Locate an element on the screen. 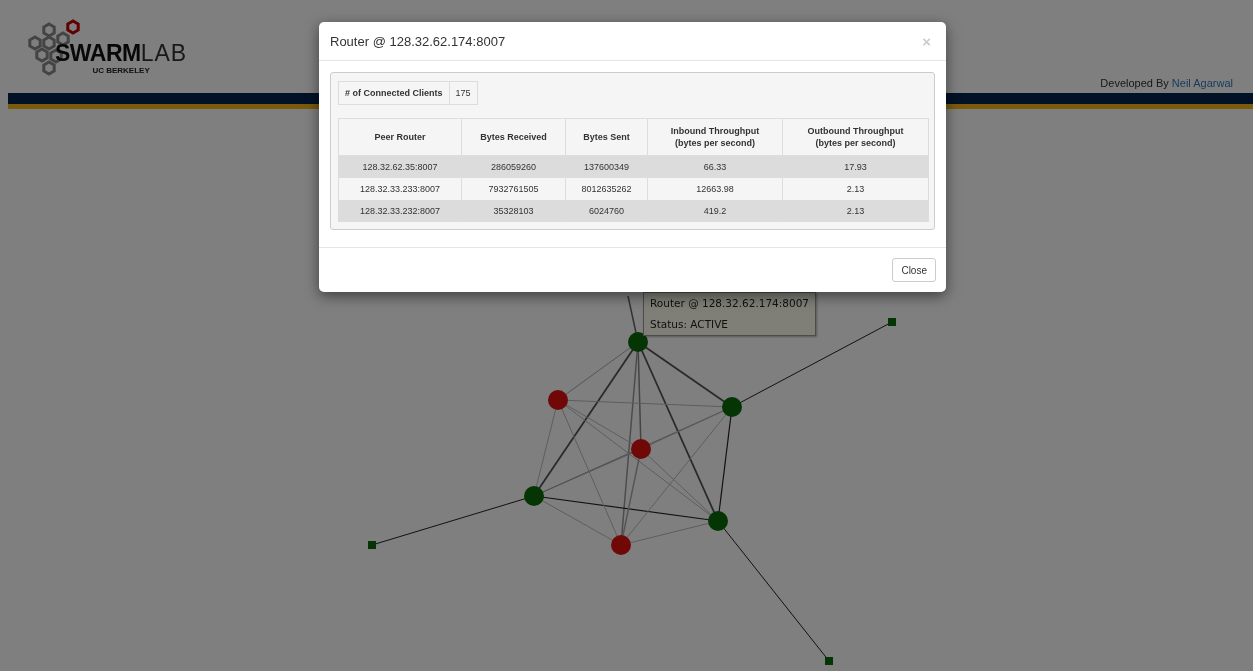  table-cell: 6024760 is located at coordinates (606, 211).